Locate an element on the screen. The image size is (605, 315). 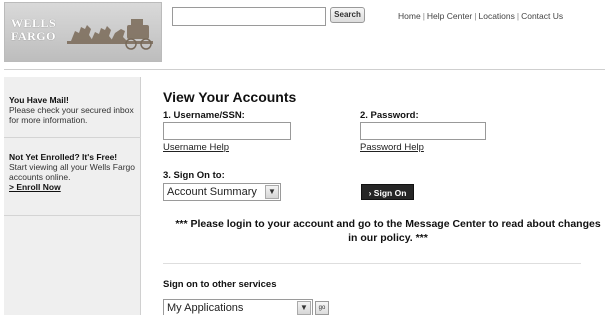
search-input is located at coordinates (249, 16).